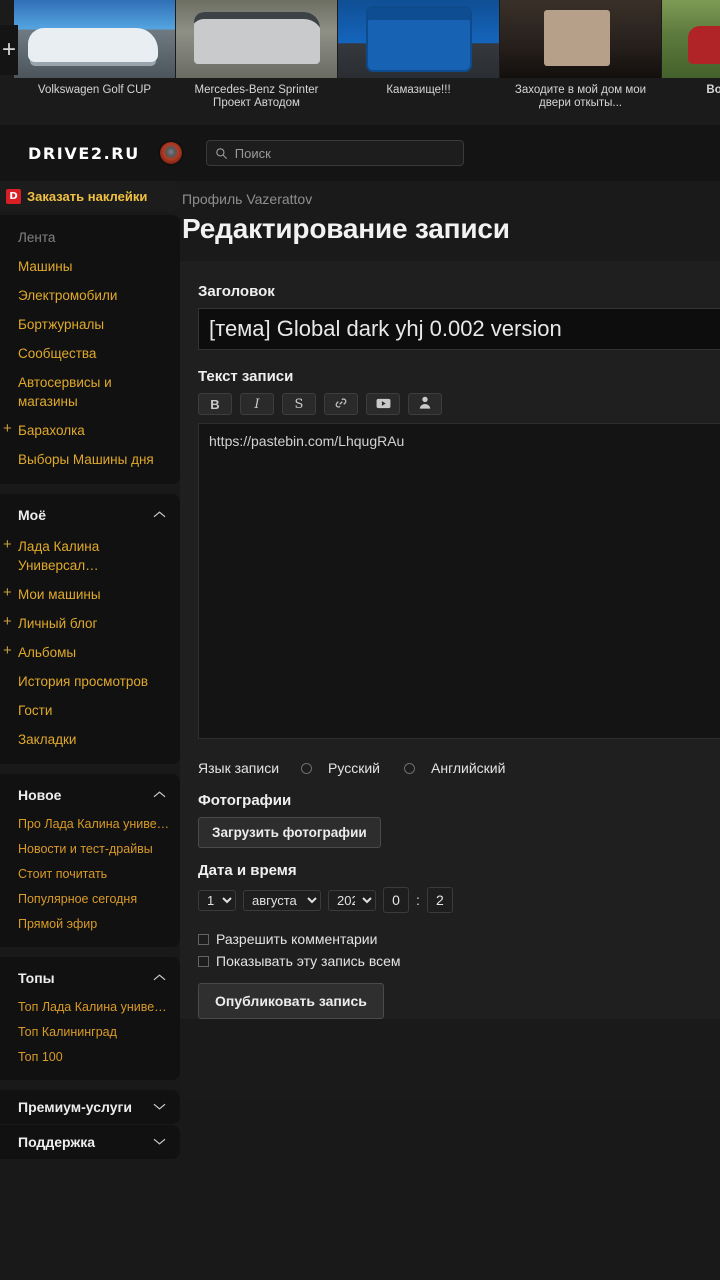 This screenshot has width=720, height=1280. What do you see at coordinates (203, 939) in the screenshot?
I see `allow-comments-checkbox` at bounding box center [203, 939].